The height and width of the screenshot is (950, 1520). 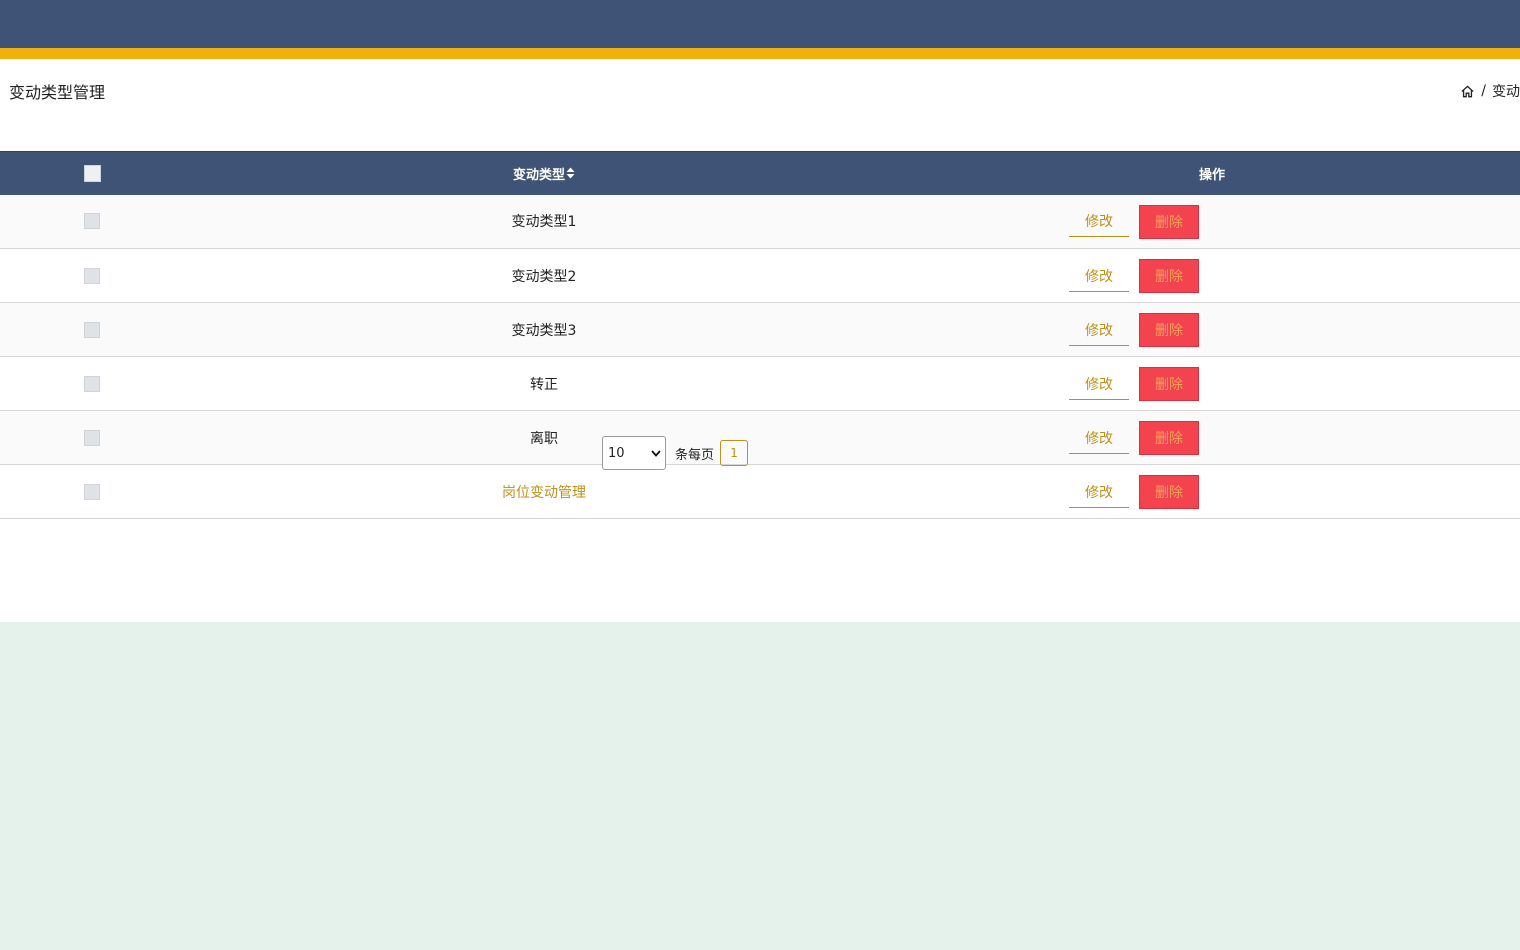 What do you see at coordinates (760, 437) in the screenshot?
I see `table-row: 离职 修改 删除` at bounding box center [760, 437].